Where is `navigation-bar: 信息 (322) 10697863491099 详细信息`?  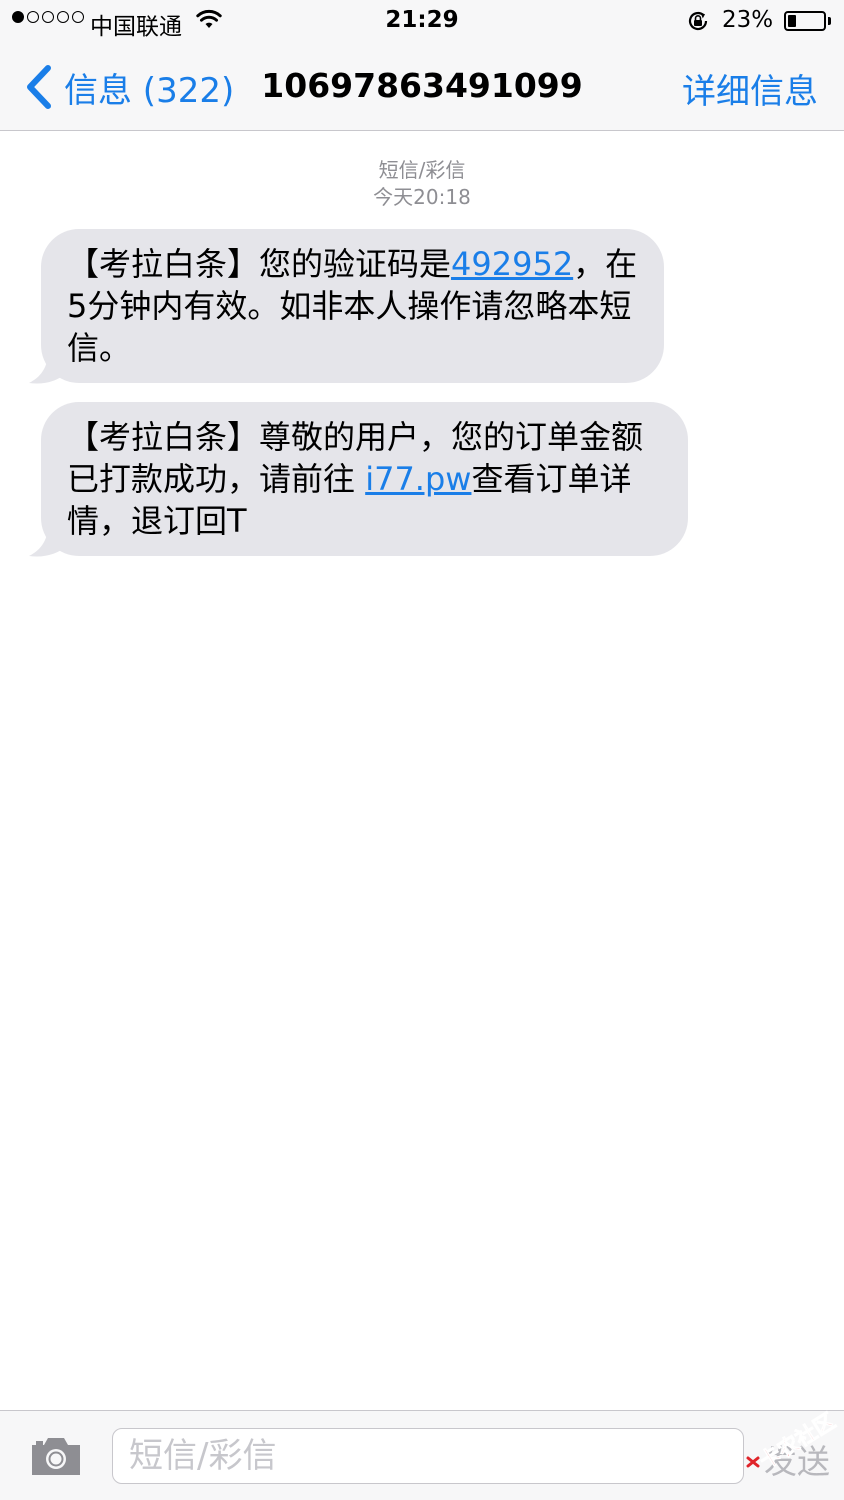 navigation-bar: 信息 (322) 10697863491099 详细信息 is located at coordinates (422, 87).